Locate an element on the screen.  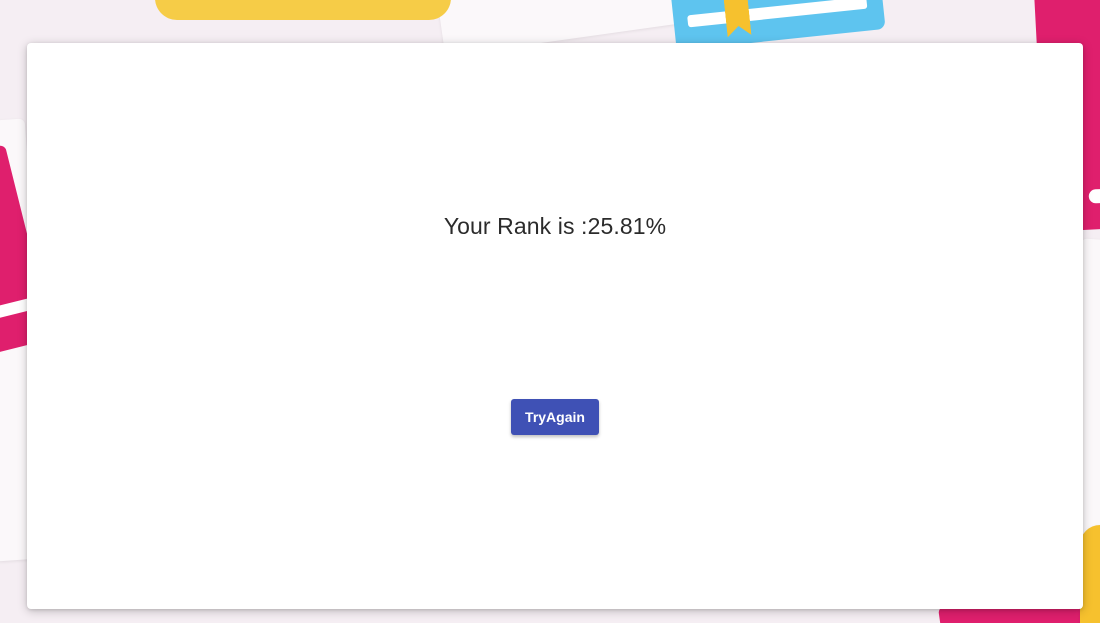
notebook-illustration is located at coordinates (303, 10).